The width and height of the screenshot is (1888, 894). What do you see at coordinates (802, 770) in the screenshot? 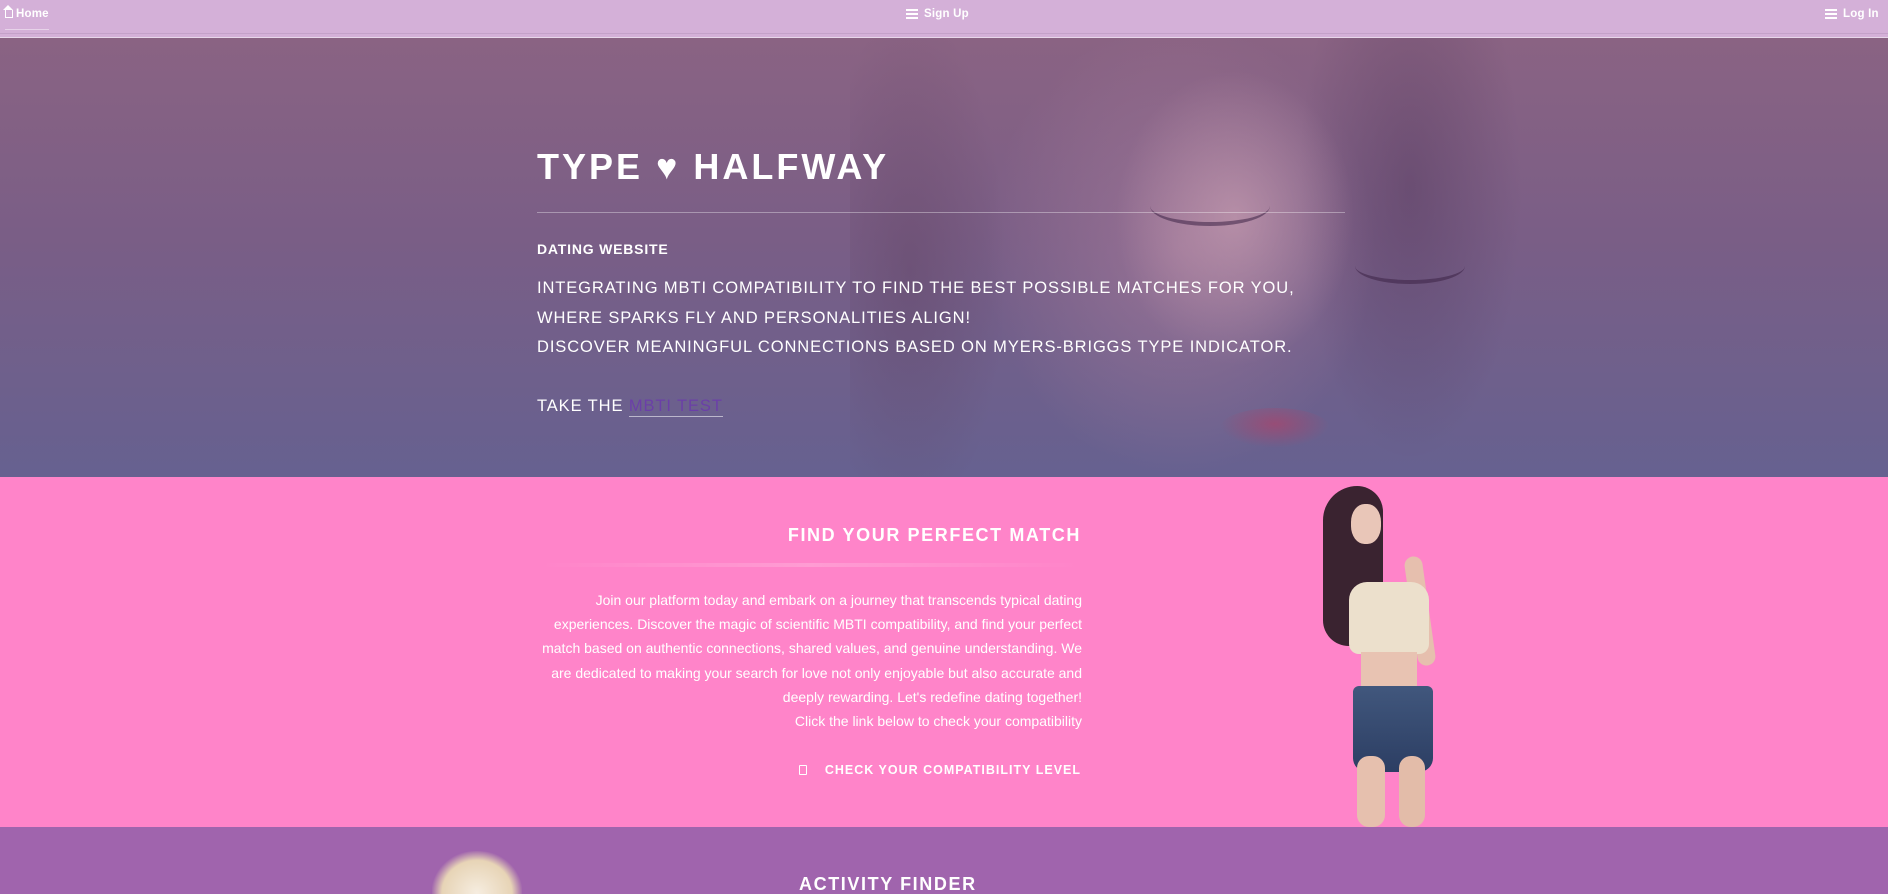
I see `document-icon` at bounding box center [802, 770].